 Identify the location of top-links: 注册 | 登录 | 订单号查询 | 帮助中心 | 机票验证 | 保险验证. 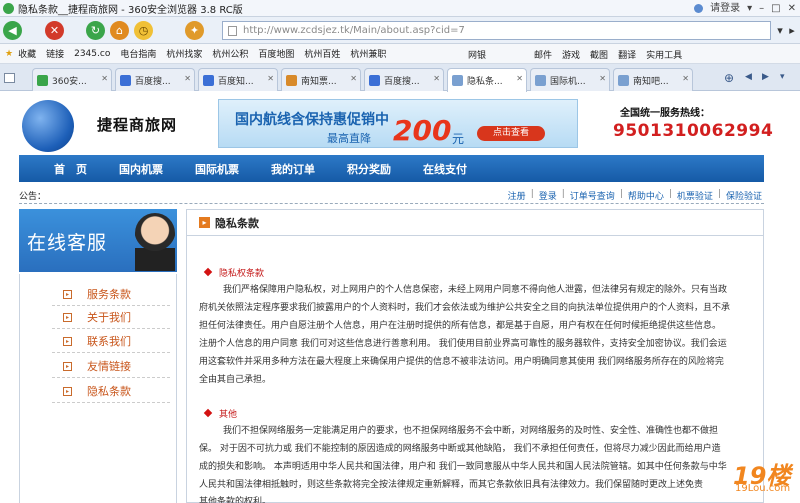
(634, 195).